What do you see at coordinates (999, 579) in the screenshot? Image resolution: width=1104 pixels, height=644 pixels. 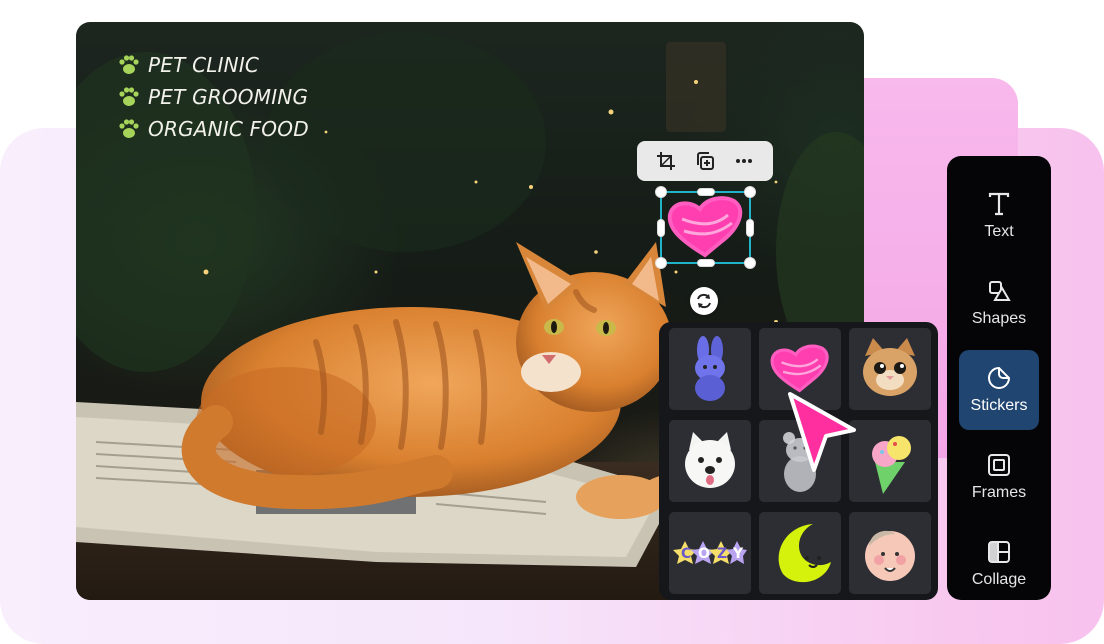 I see `tool-label: Collage` at bounding box center [999, 579].